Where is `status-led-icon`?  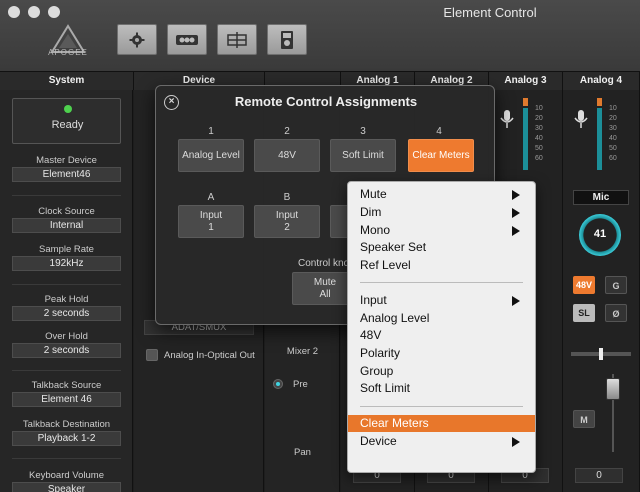
status-led-icon is located at coordinates (68, 109).